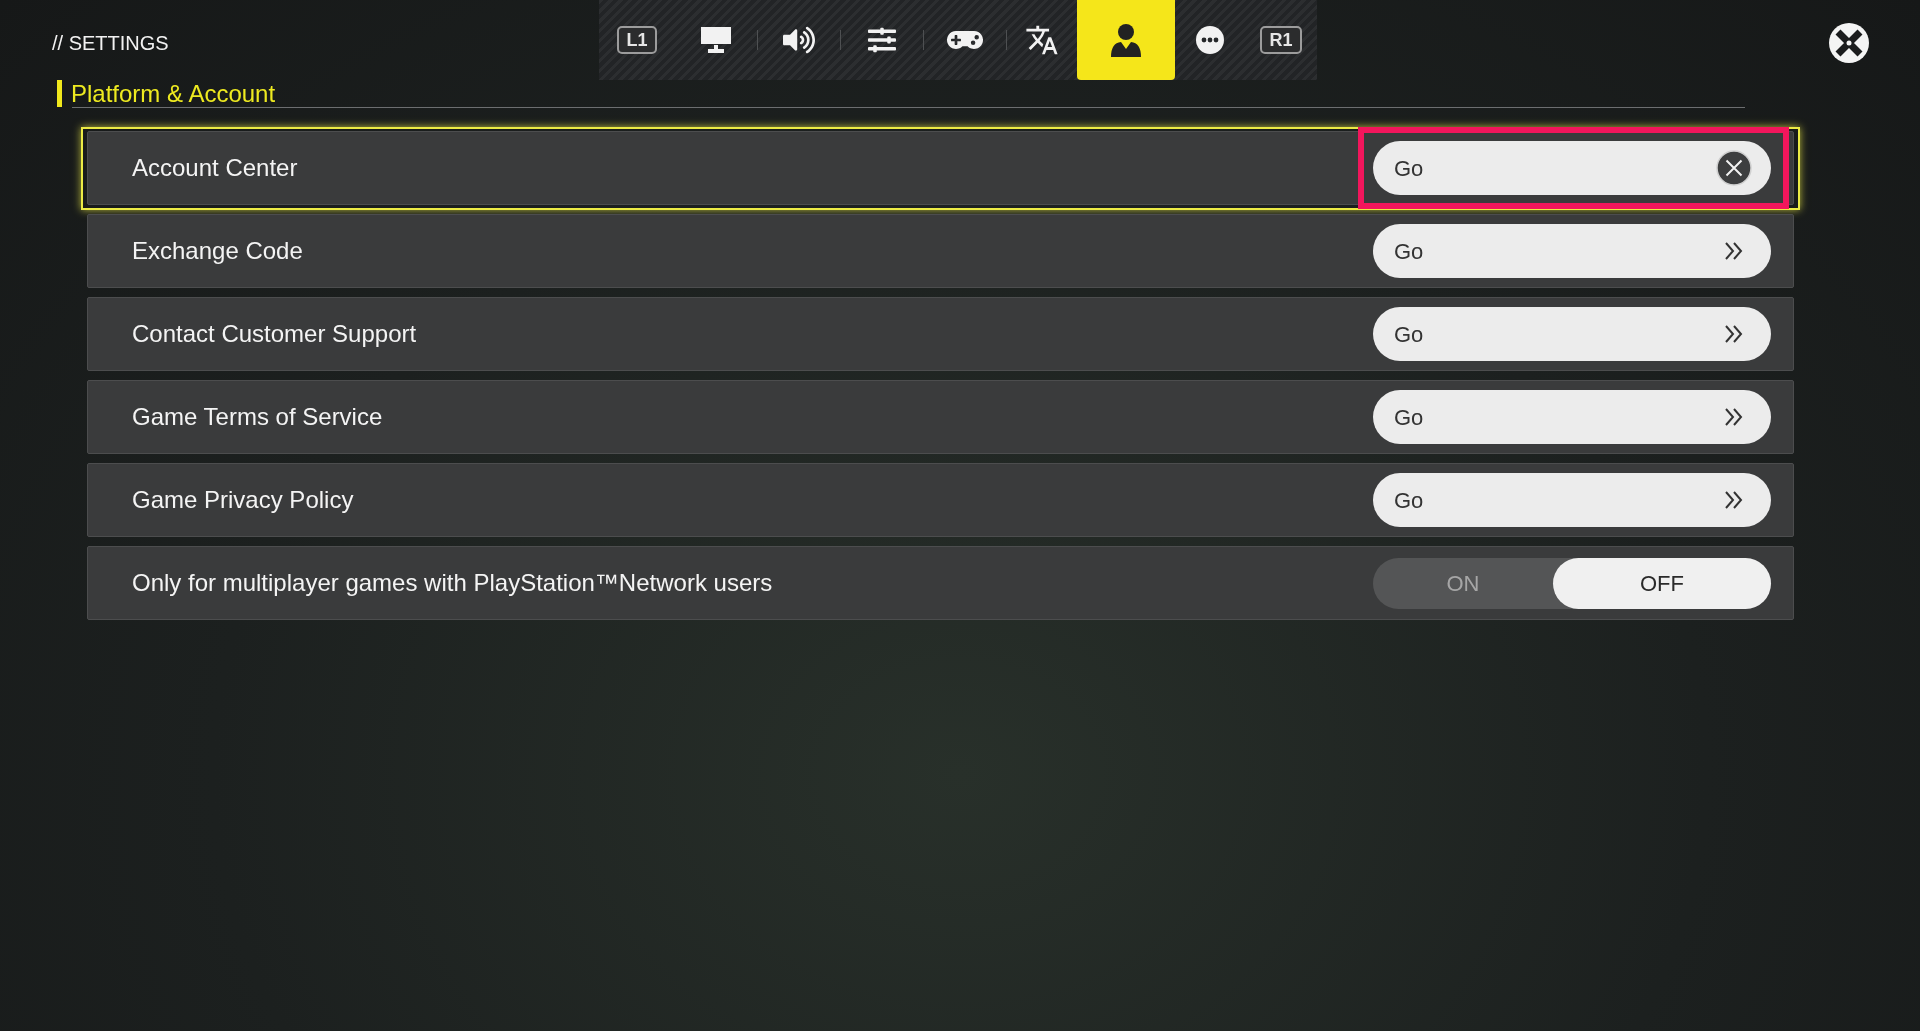 The image size is (1920, 1031). What do you see at coordinates (1042, 40) in the screenshot?
I see `translate-icon` at bounding box center [1042, 40].